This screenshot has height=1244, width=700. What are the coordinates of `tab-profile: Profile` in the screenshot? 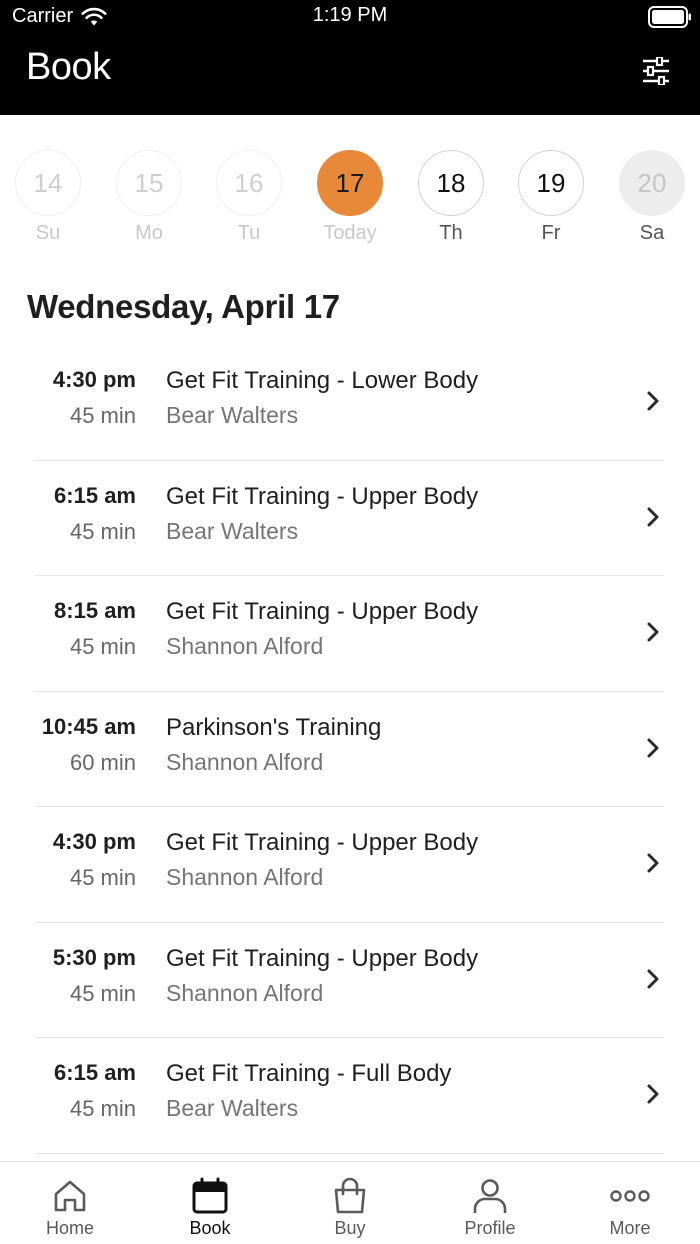 It's located at (490, 1203).